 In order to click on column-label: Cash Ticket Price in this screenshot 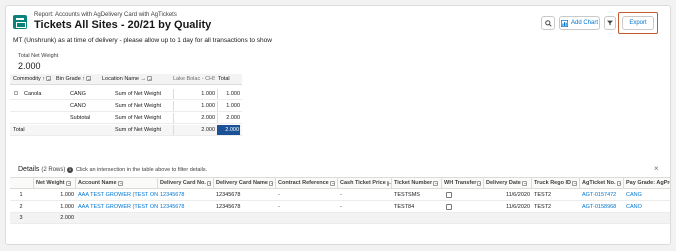, I will do `click(363, 183)`.